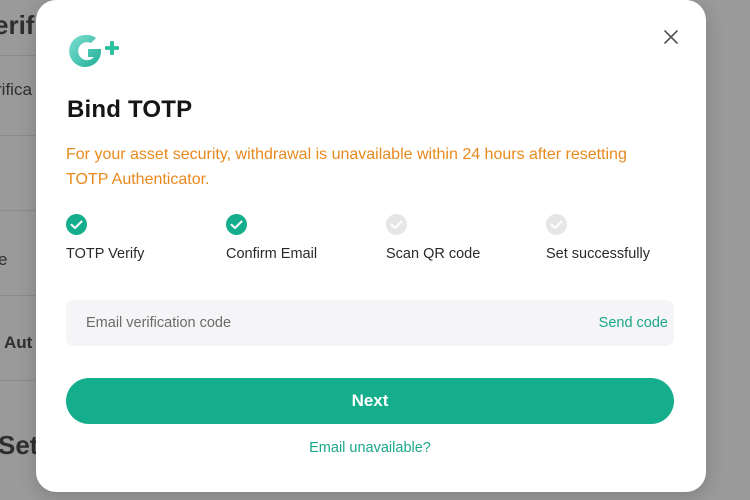 This screenshot has height=500, width=750. Describe the element at coordinates (370, 401) in the screenshot. I see `next-button: Next` at that location.